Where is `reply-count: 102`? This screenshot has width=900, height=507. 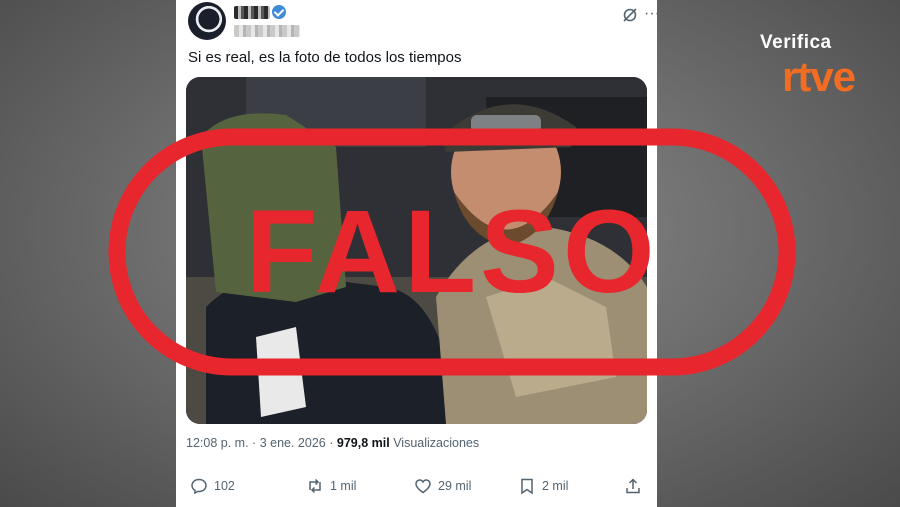
reply-count: 102 is located at coordinates (224, 486).